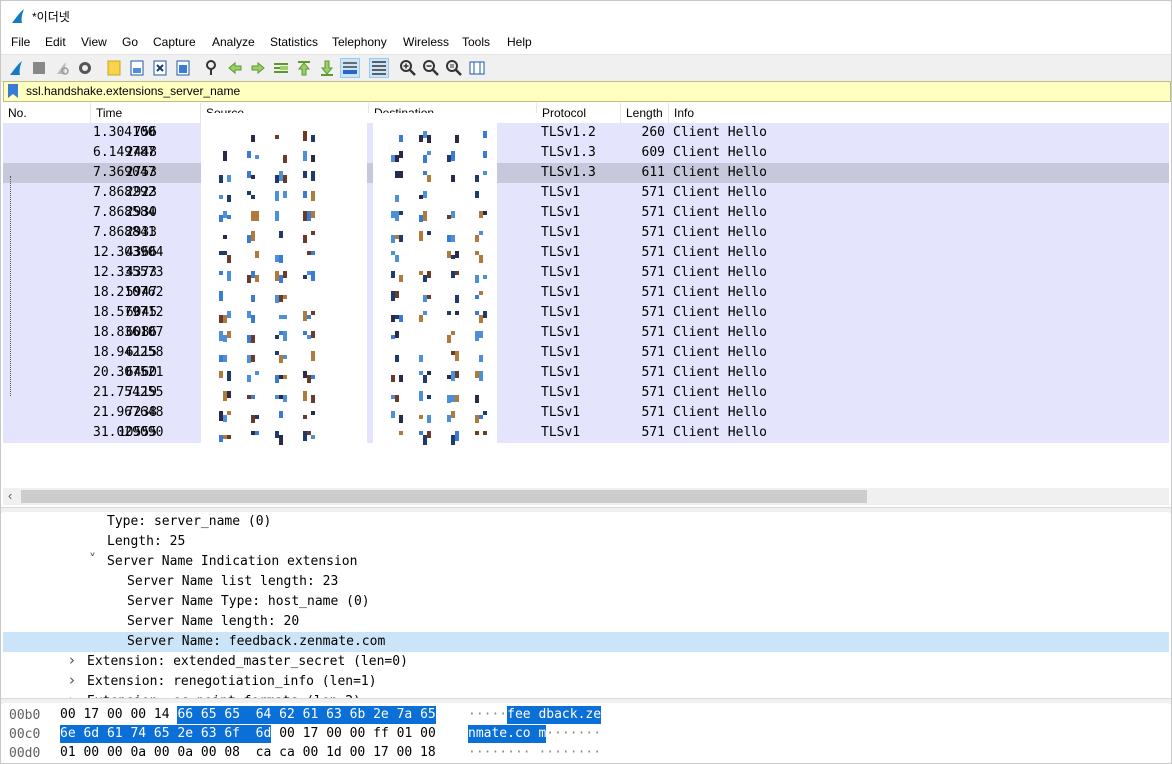 The width and height of the screenshot is (1172, 764). What do you see at coordinates (586, 394) in the screenshot?
I see `packet-row: 7119 21.754255 TLSv1 571 Client Hello` at bounding box center [586, 394].